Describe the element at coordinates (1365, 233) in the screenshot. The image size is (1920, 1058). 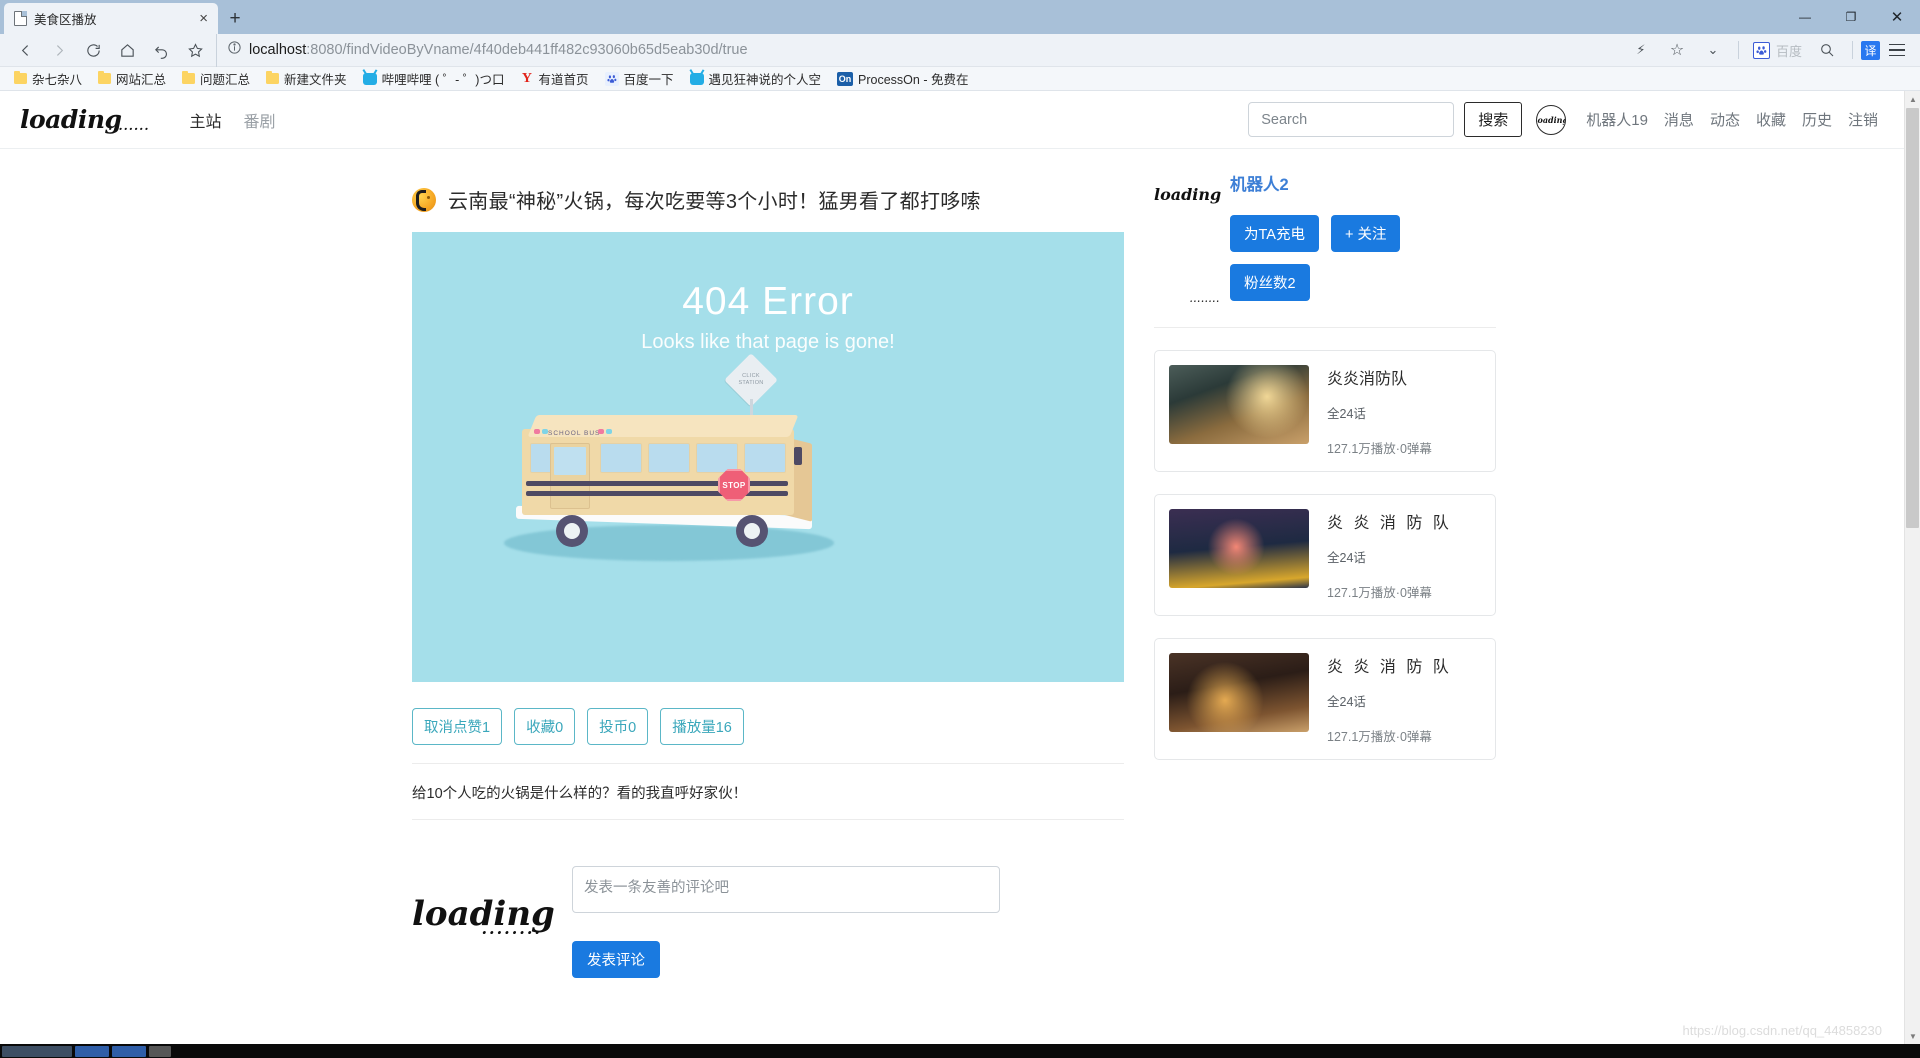
I see `follow-button: + 关注` at that location.